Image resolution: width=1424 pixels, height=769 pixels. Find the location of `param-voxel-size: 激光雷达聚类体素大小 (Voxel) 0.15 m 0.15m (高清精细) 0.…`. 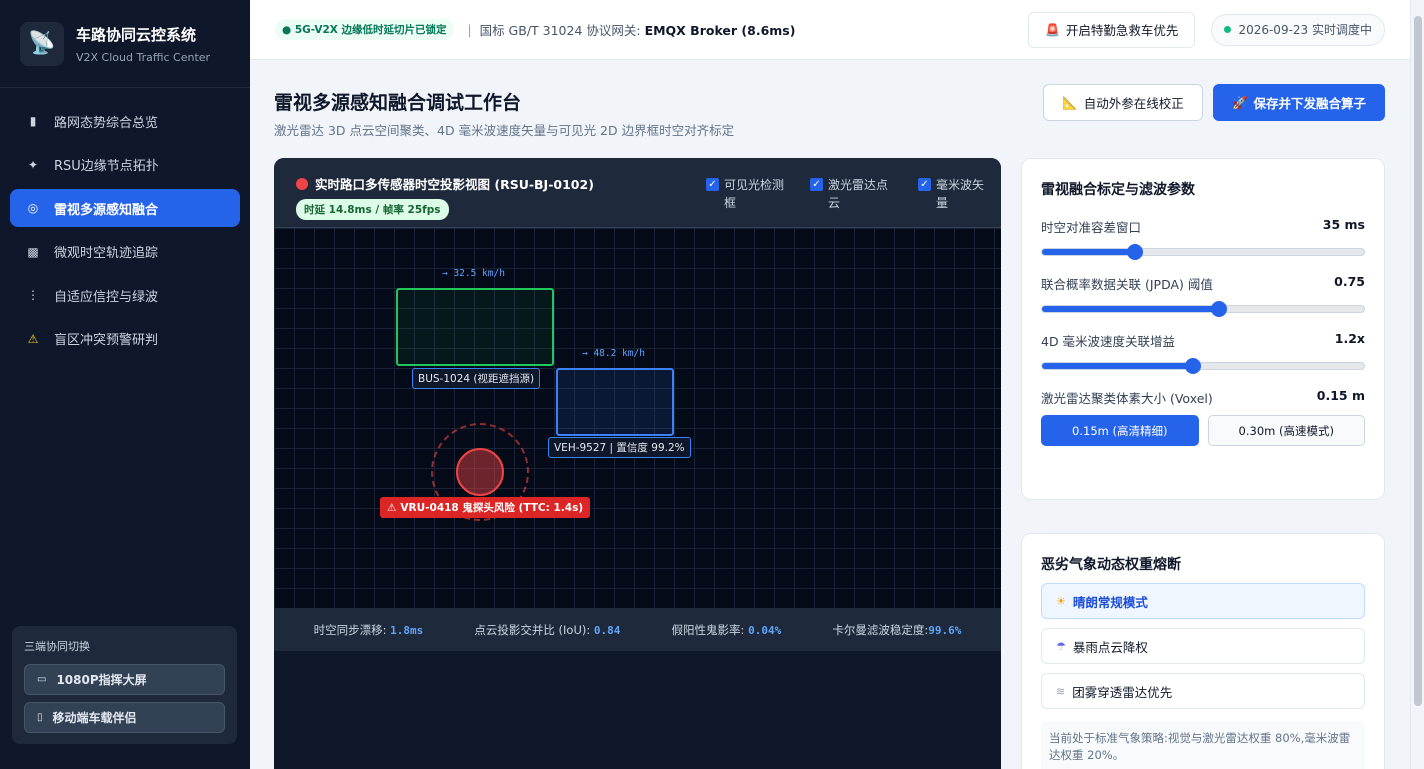

param-voxel-size: 激光雷达聚类体素大小 (Voxel) 0.15 m 0.15m (高清精细) 0.… is located at coordinates (1203, 417).